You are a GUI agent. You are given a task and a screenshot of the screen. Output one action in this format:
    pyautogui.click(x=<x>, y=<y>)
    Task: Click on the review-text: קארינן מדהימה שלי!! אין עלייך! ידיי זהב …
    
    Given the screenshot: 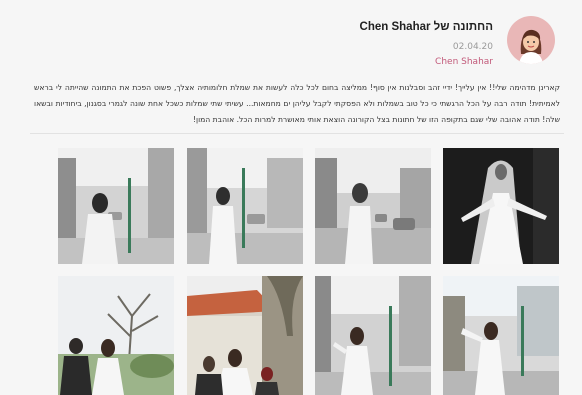 What is the action you would take?
    pyautogui.click(x=297, y=103)
    